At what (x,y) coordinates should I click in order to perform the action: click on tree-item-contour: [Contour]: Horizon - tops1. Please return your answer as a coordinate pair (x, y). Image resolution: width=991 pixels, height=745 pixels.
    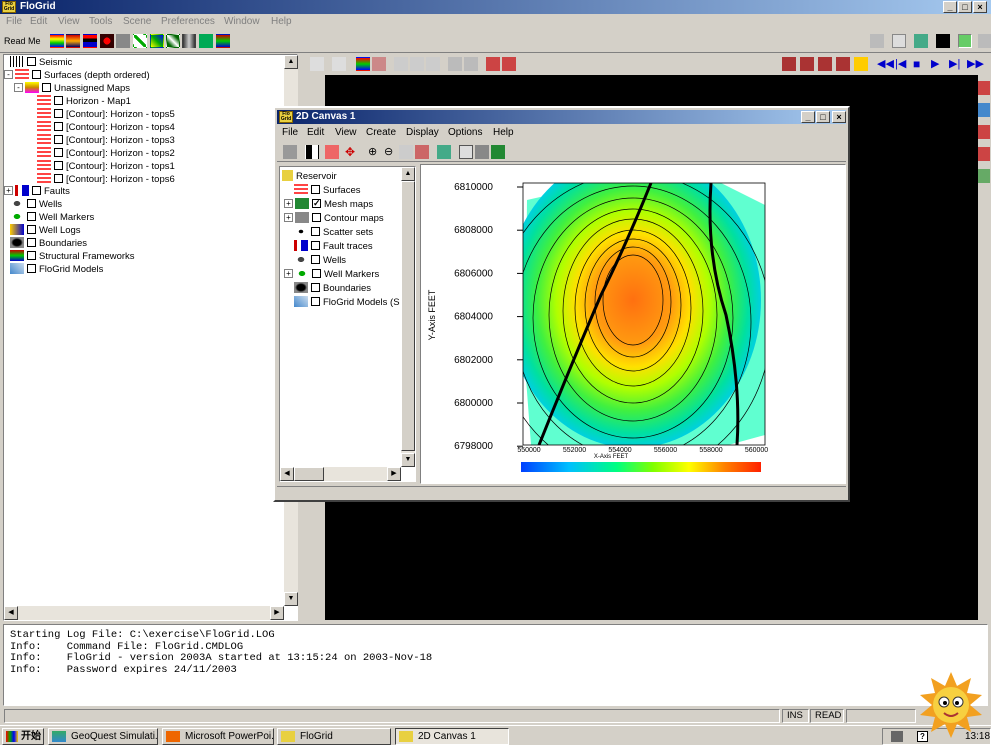
    Looking at the image, I should click on (106, 166).